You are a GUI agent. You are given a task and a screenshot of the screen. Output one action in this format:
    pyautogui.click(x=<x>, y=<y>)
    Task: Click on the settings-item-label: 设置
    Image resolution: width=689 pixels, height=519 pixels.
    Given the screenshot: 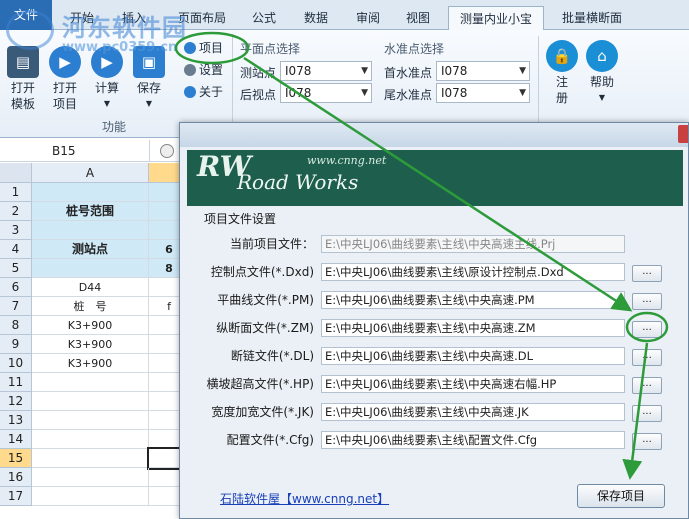 What is the action you would take?
    pyautogui.click(x=211, y=70)
    